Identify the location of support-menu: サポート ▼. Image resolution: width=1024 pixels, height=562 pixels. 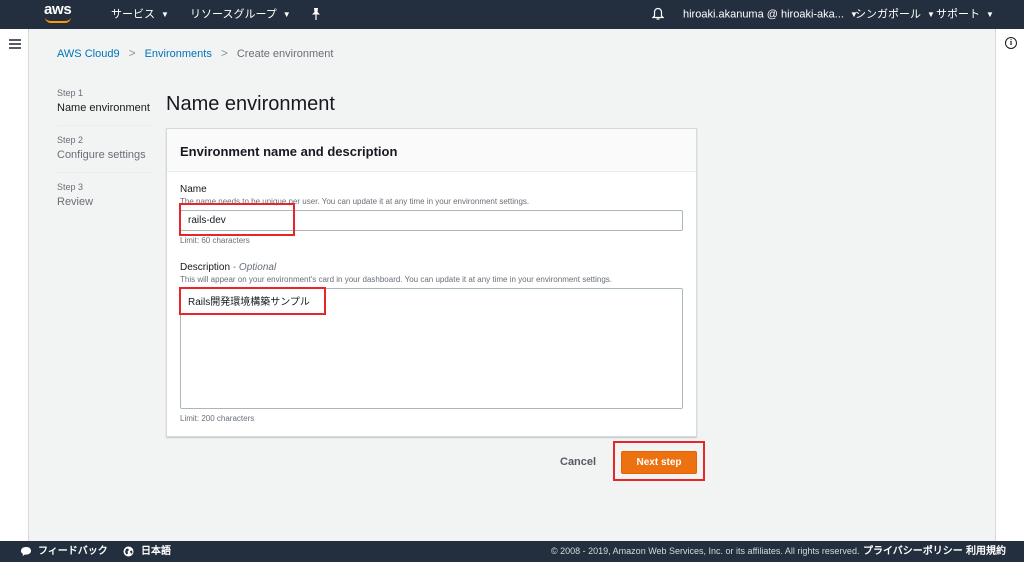
(965, 14).